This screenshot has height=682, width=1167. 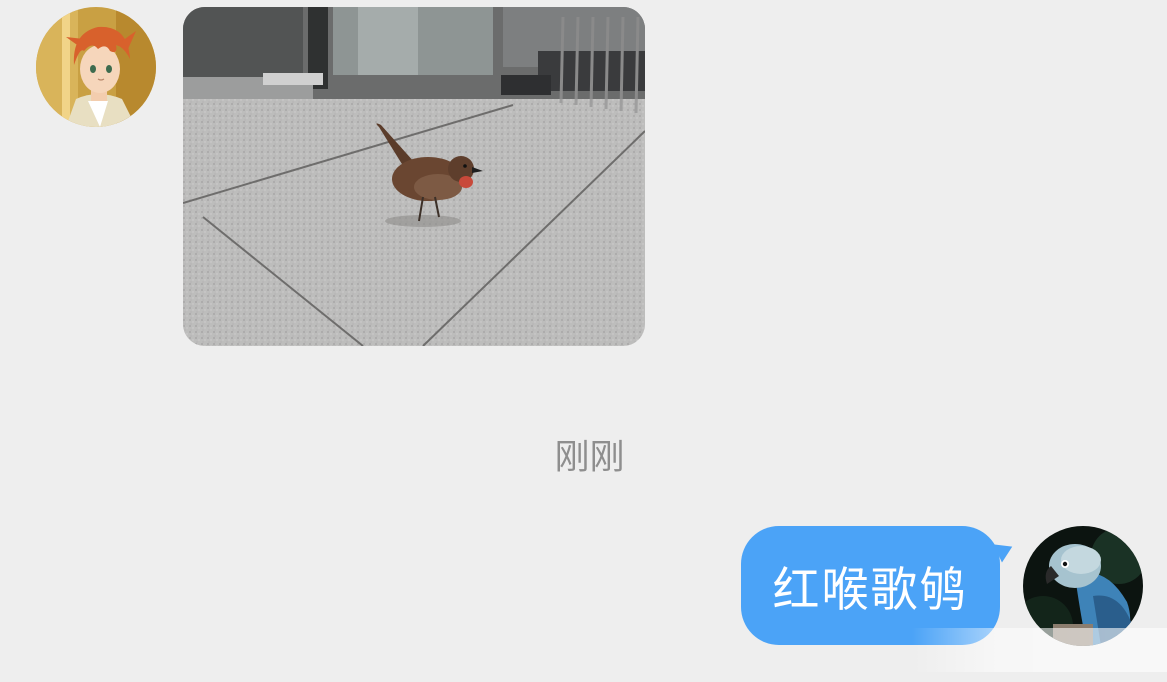 I want to click on outgoing-message-text: 红喉歌鸲, so click(x=870, y=590).